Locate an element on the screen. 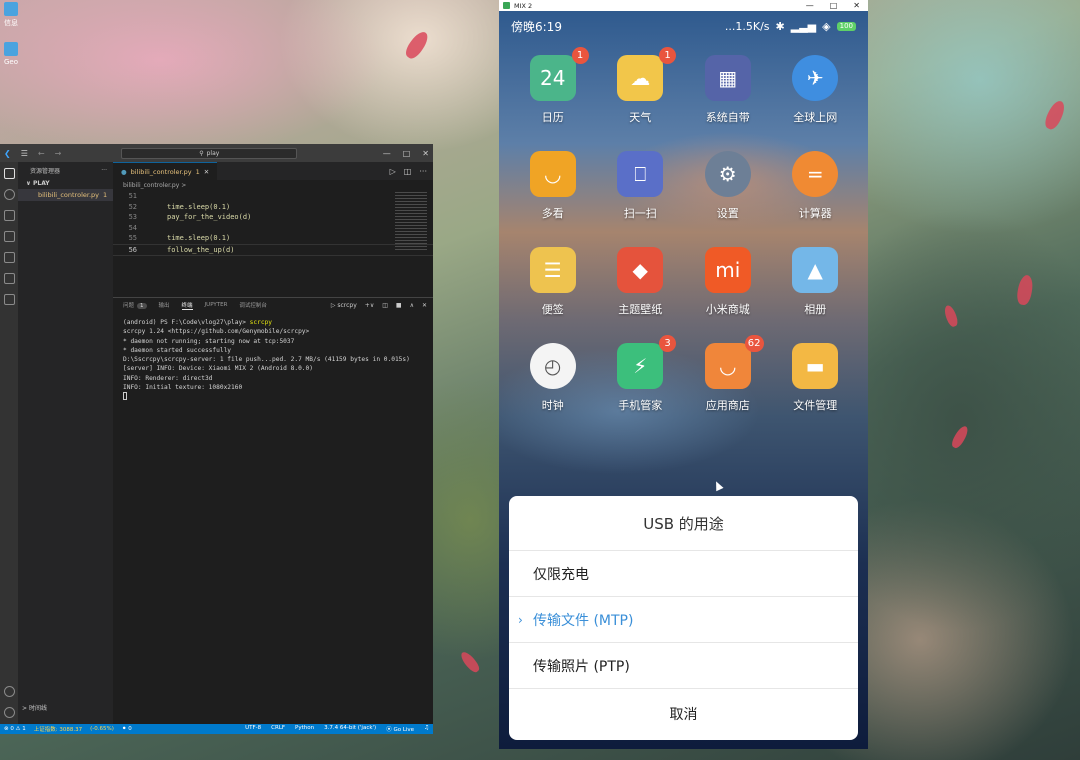 The width and height of the screenshot is (1080, 760). code-line: 53 pay_for_the_video(d) is located at coordinates (273, 217).